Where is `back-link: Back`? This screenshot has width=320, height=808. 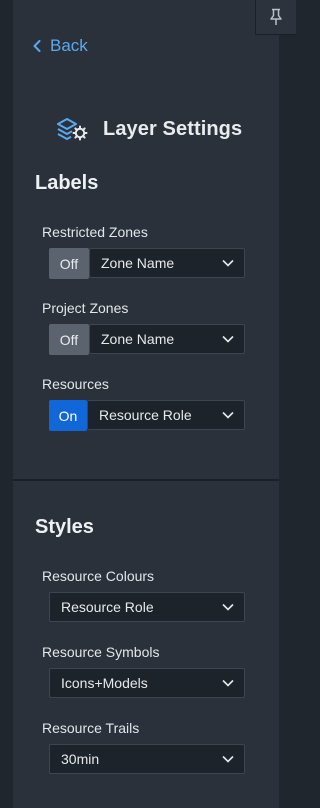
back-link: Back is located at coordinates (60, 46).